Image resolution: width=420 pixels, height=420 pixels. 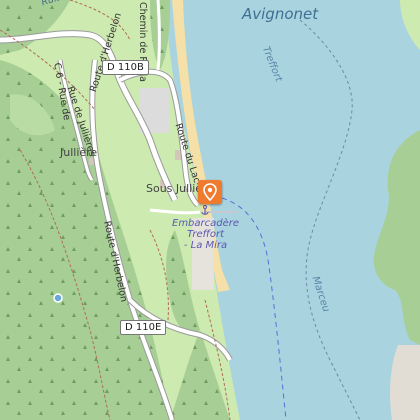 I want to click on lake-label-avignonet: Avignonet, so click(x=280, y=14).